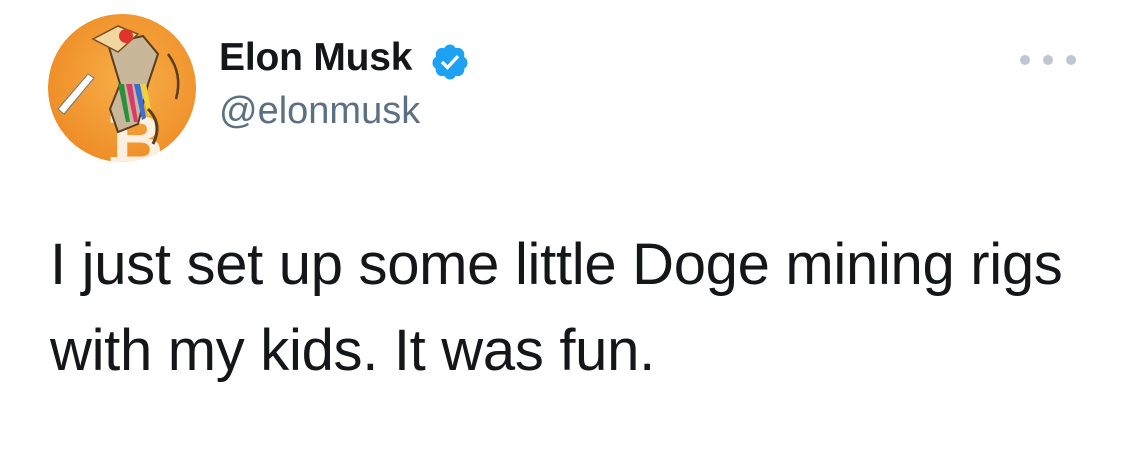 Image resolution: width=1125 pixels, height=461 pixels. I want to click on doge-avatar-icon: ₿, so click(122, 88).